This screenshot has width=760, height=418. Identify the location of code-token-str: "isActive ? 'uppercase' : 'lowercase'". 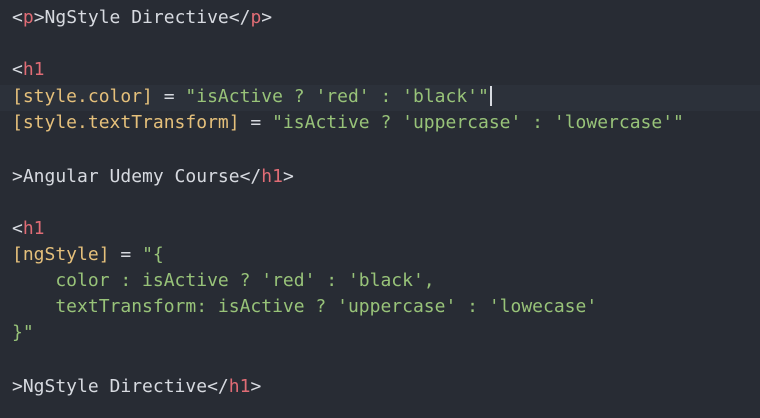
(478, 122).